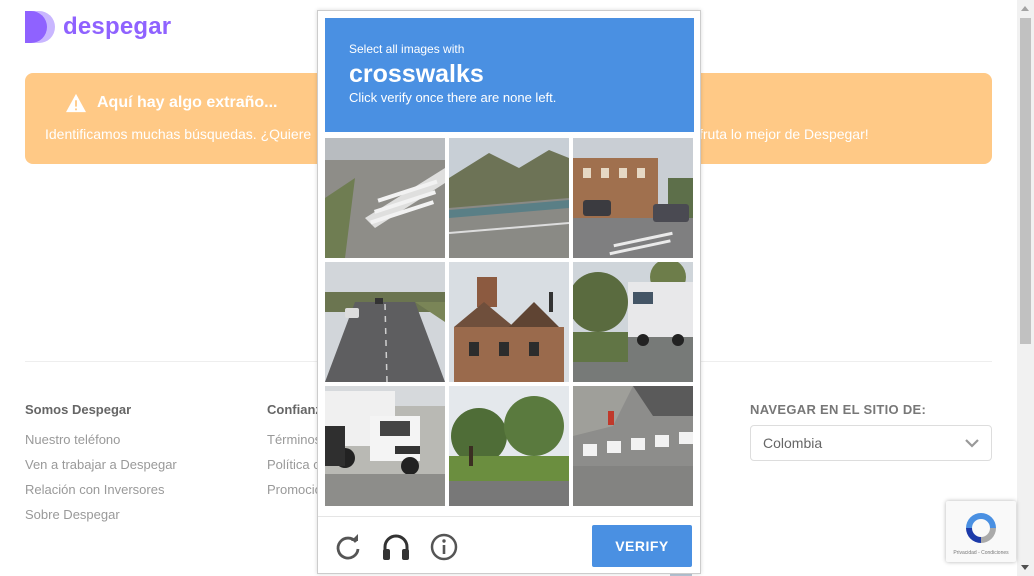 The image size is (1034, 576). I want to click on warning-icon, so click(76, 103).